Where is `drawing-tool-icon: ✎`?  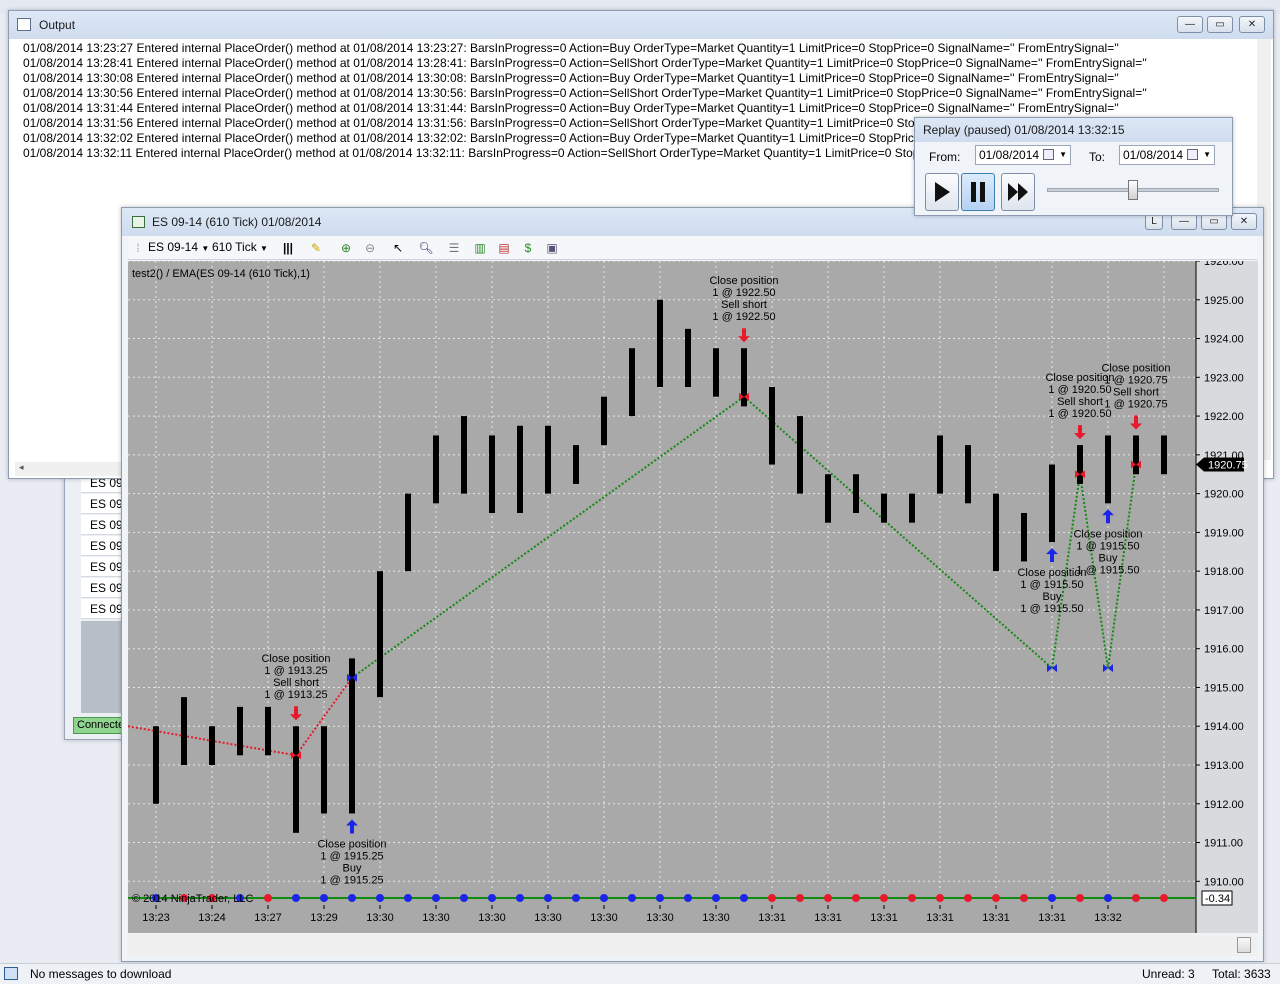
drawing-tool-icon: ✎ is located at coordinates (316, 248).